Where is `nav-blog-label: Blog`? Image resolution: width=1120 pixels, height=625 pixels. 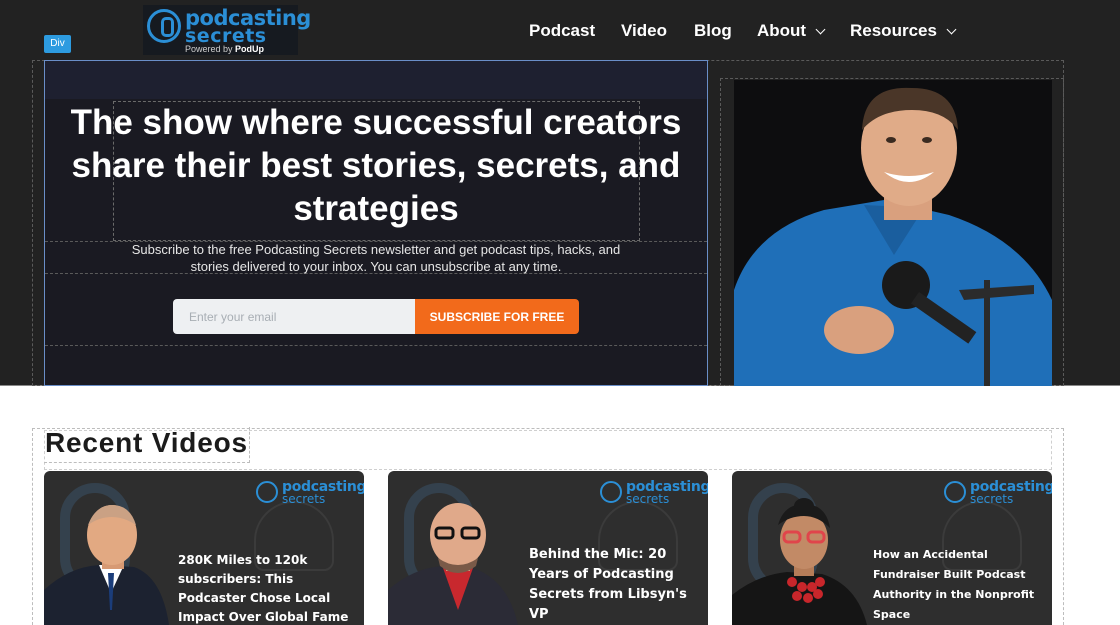 nav-blog-label: Blog is located at coordinates (713, 30).